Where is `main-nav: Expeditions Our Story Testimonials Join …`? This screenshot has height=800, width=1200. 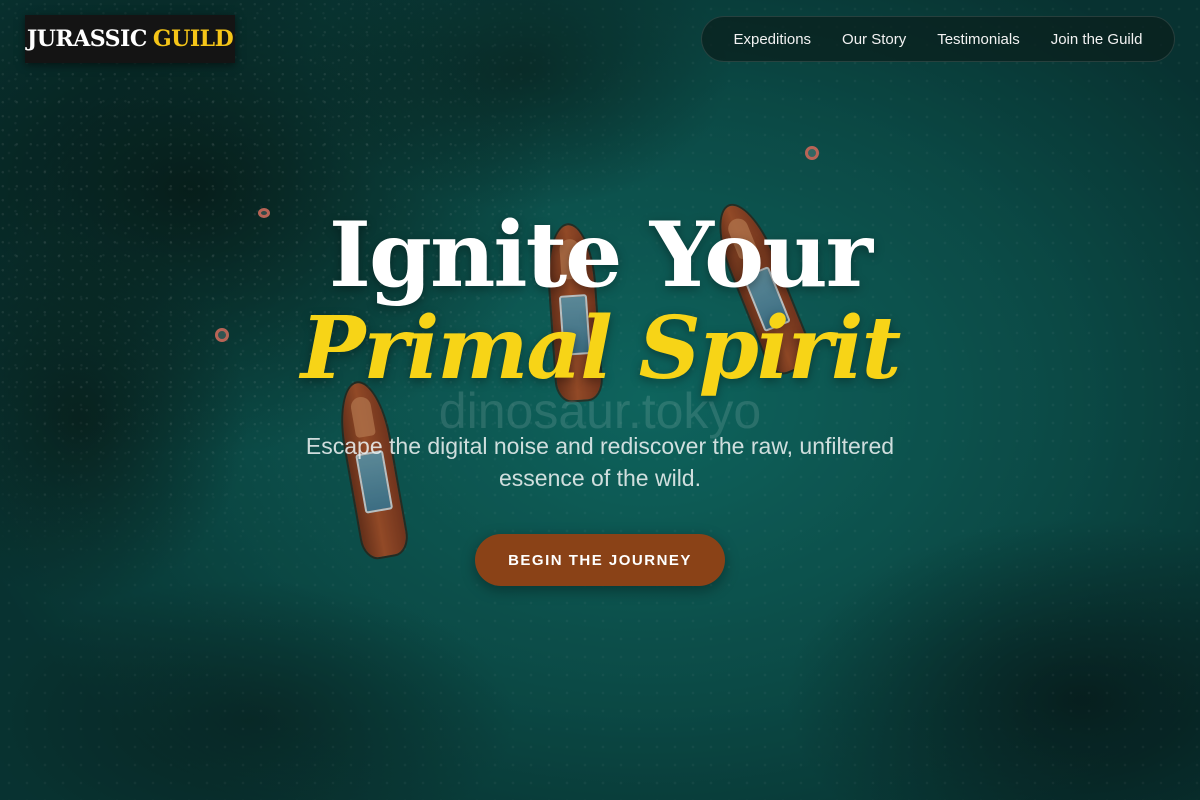 main-nav: Expeditions Our Story Testimonials Join … is located at coordinates (938, 39).